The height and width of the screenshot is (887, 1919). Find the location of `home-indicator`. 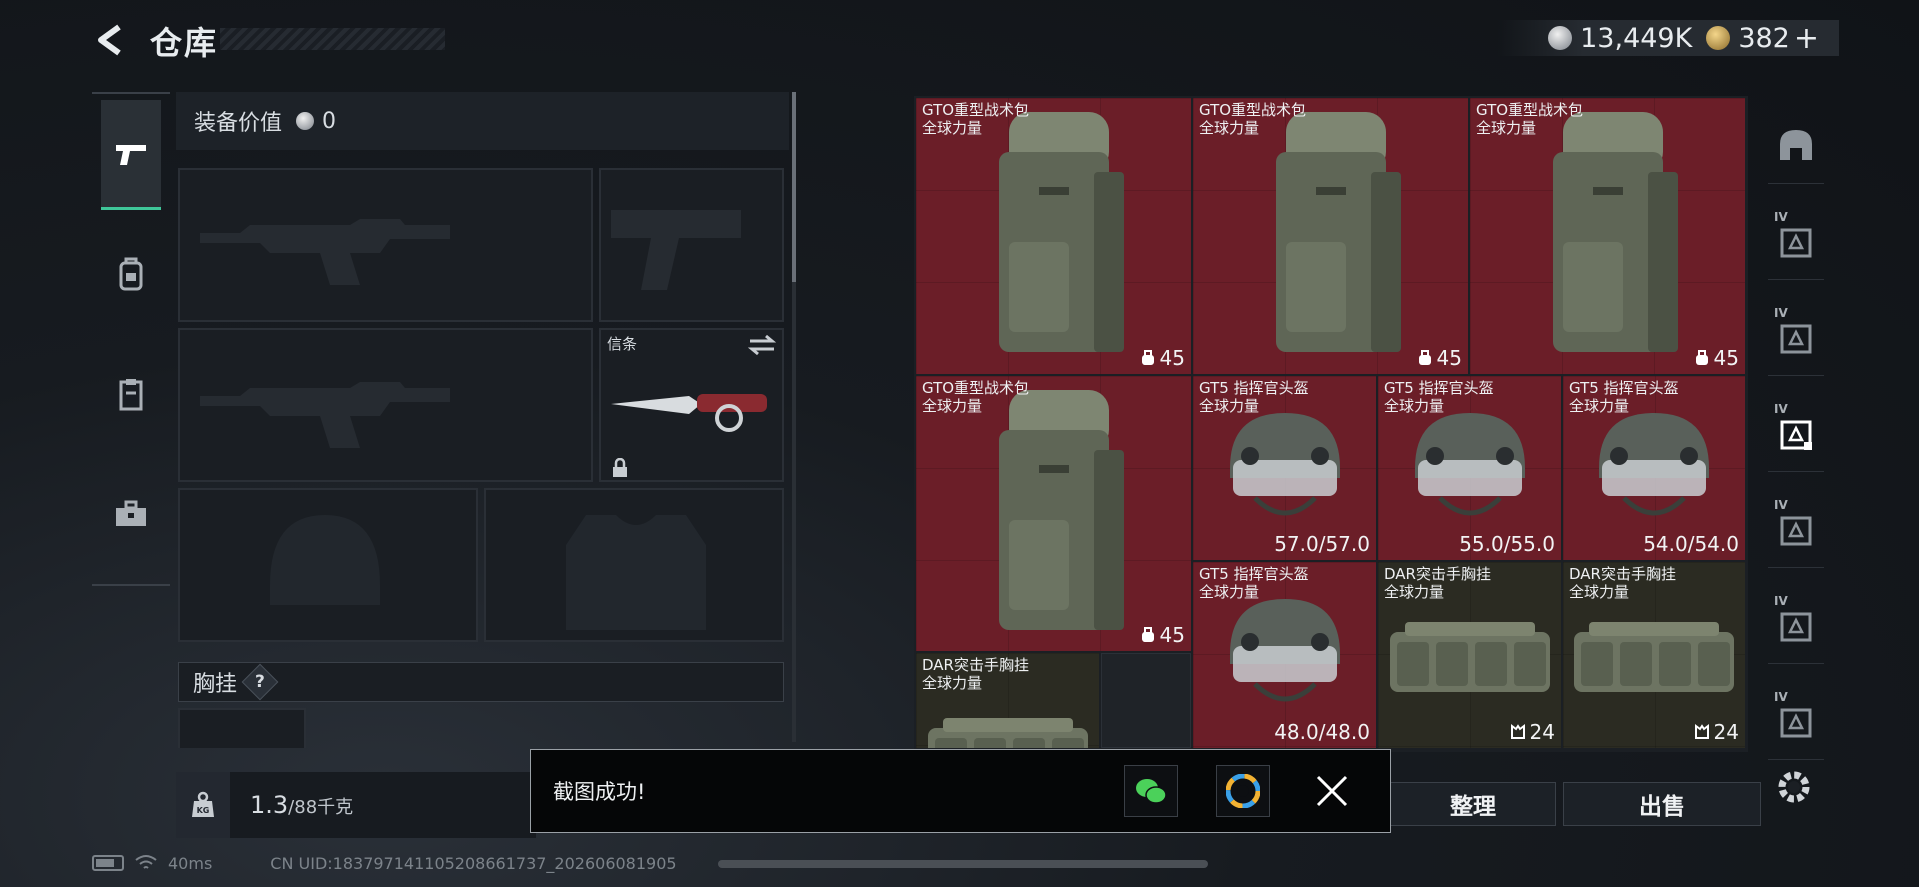

home-indicator is located at coordinates (963, 864).